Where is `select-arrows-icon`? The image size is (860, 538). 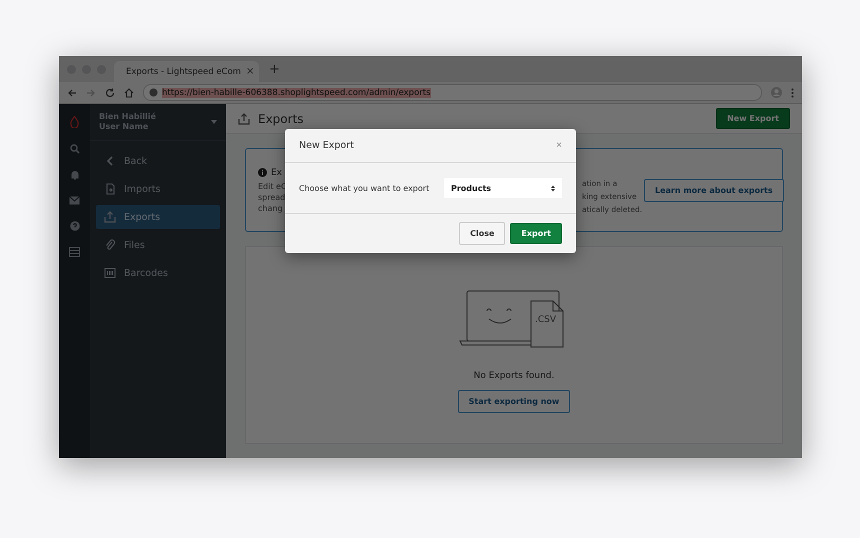
select-arrows-icon is located at coordinates (553, 188).